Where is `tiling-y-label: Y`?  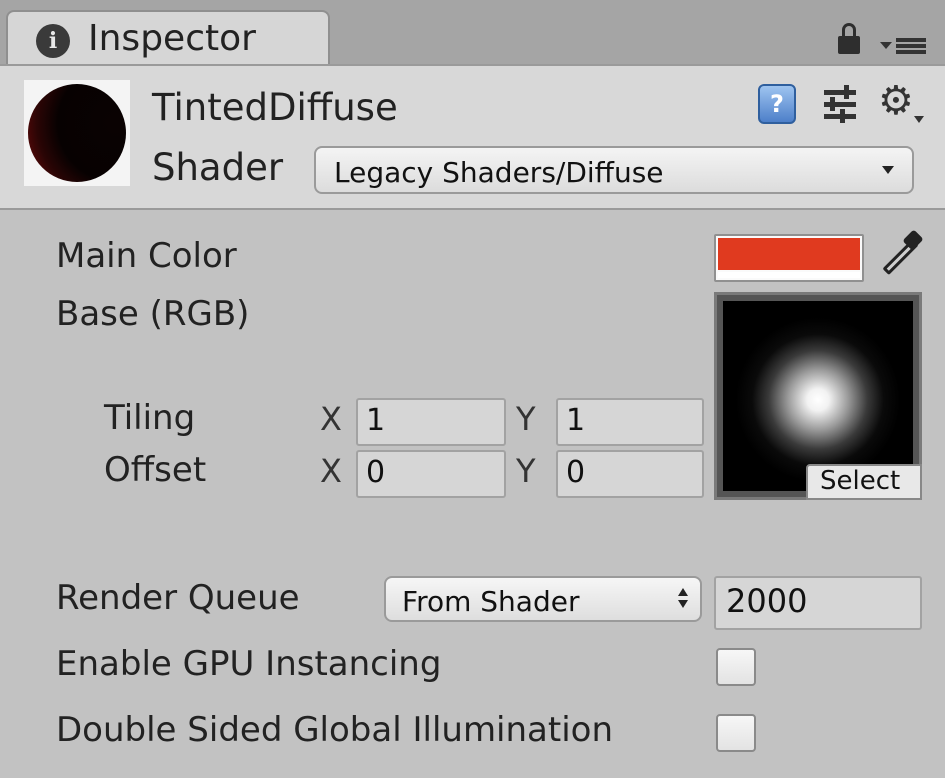
tiling-y-label: Y is located at coordinates (526, 419).